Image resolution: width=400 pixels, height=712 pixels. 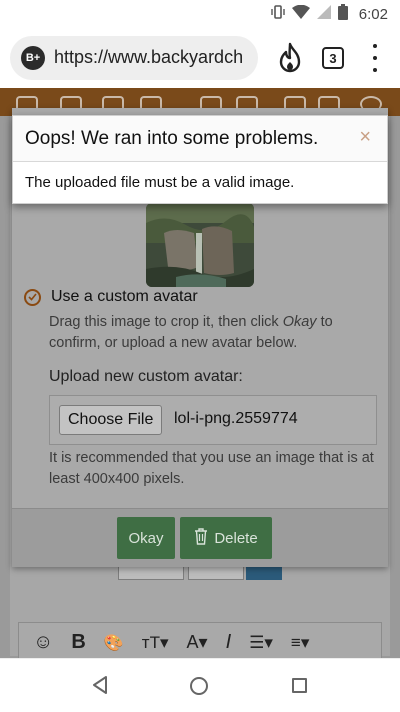 What do you see at coordinates (148, 57) in the screenshot?
I see `url-text: https://www.backyardch` at bounding box center [148, 57].